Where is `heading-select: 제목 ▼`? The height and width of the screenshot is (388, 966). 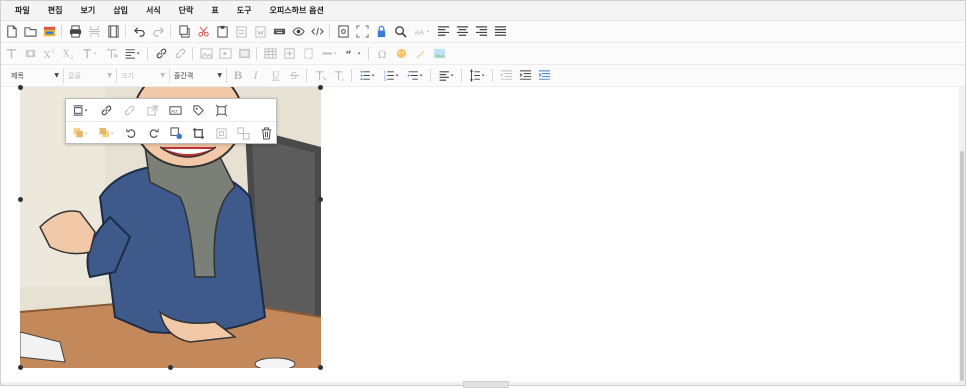
heading-select: 제목 ▼ is located at coordinates (37, 75).